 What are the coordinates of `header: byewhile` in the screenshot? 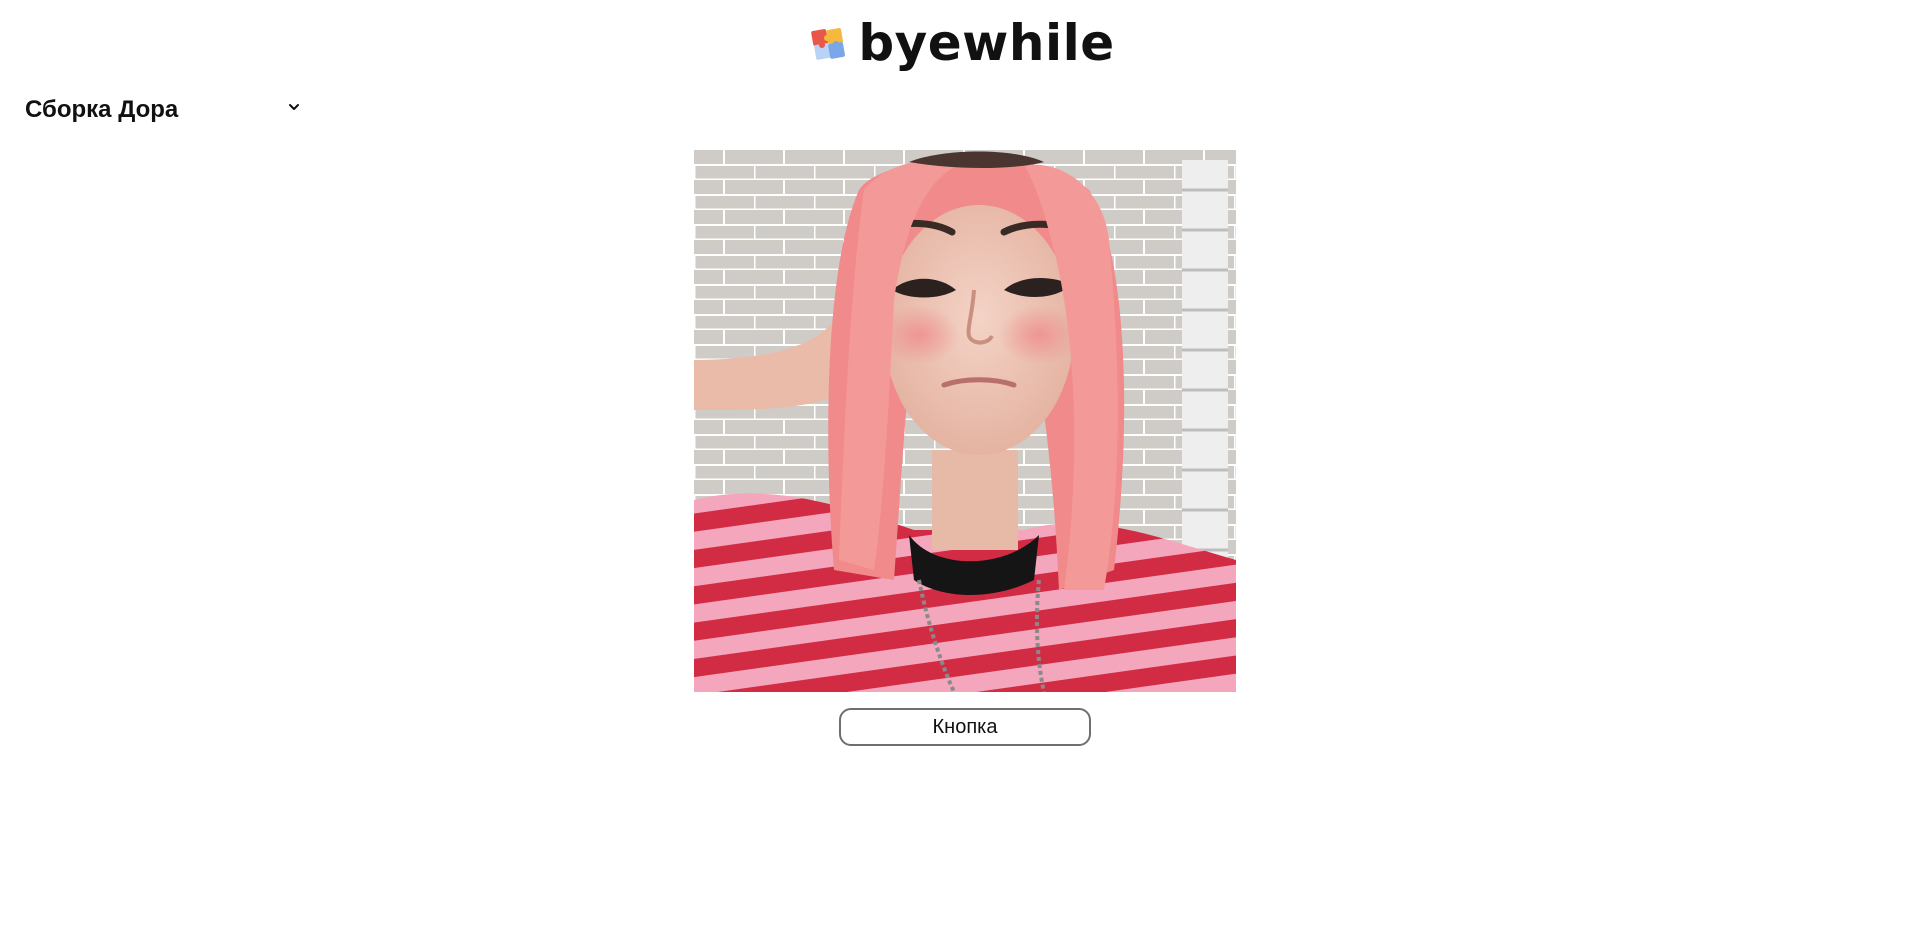 It's located at (959, 45).